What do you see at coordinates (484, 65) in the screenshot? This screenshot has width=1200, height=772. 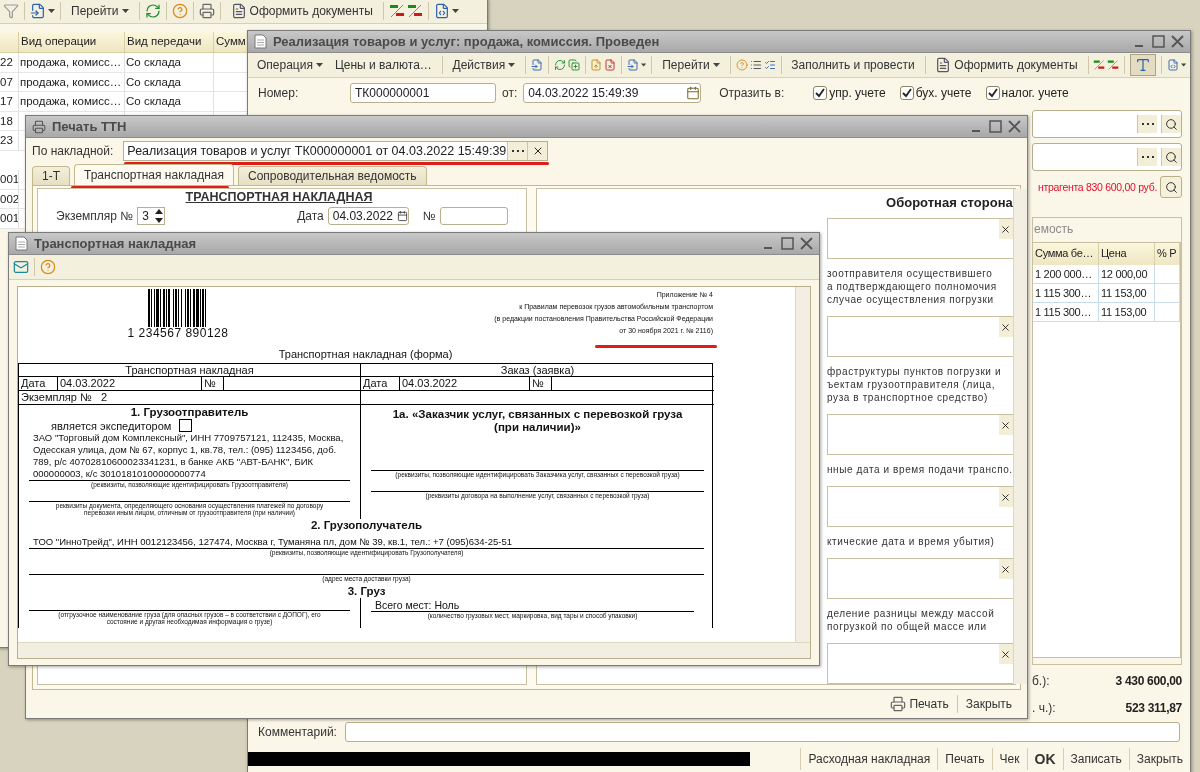 I see `actions-menu: Действия` at bounding box center [484, 65].